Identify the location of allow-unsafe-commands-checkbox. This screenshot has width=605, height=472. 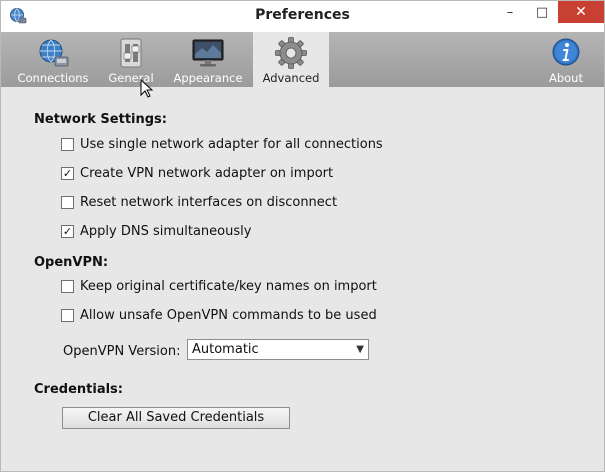
(67, 315).